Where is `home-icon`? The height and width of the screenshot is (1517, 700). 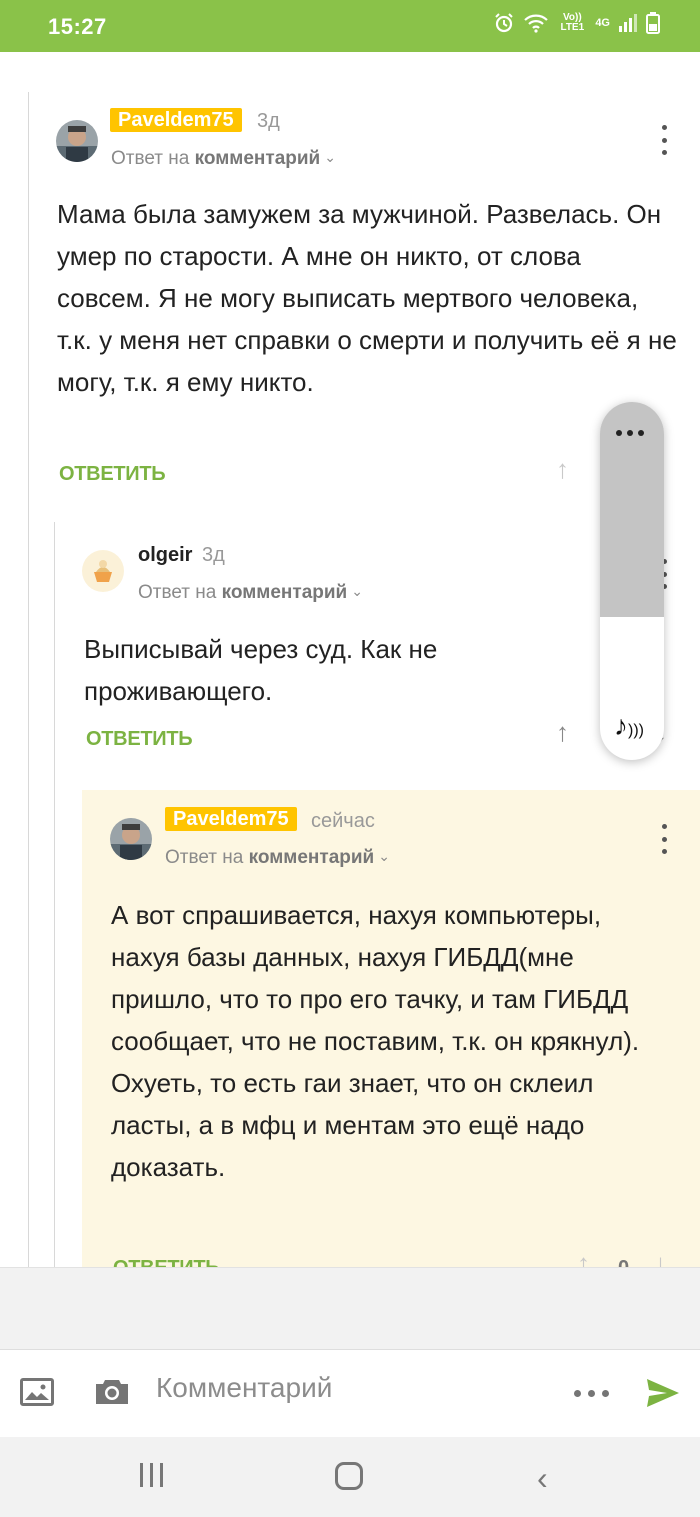
home-icon is located at coordinates (349, 1476).